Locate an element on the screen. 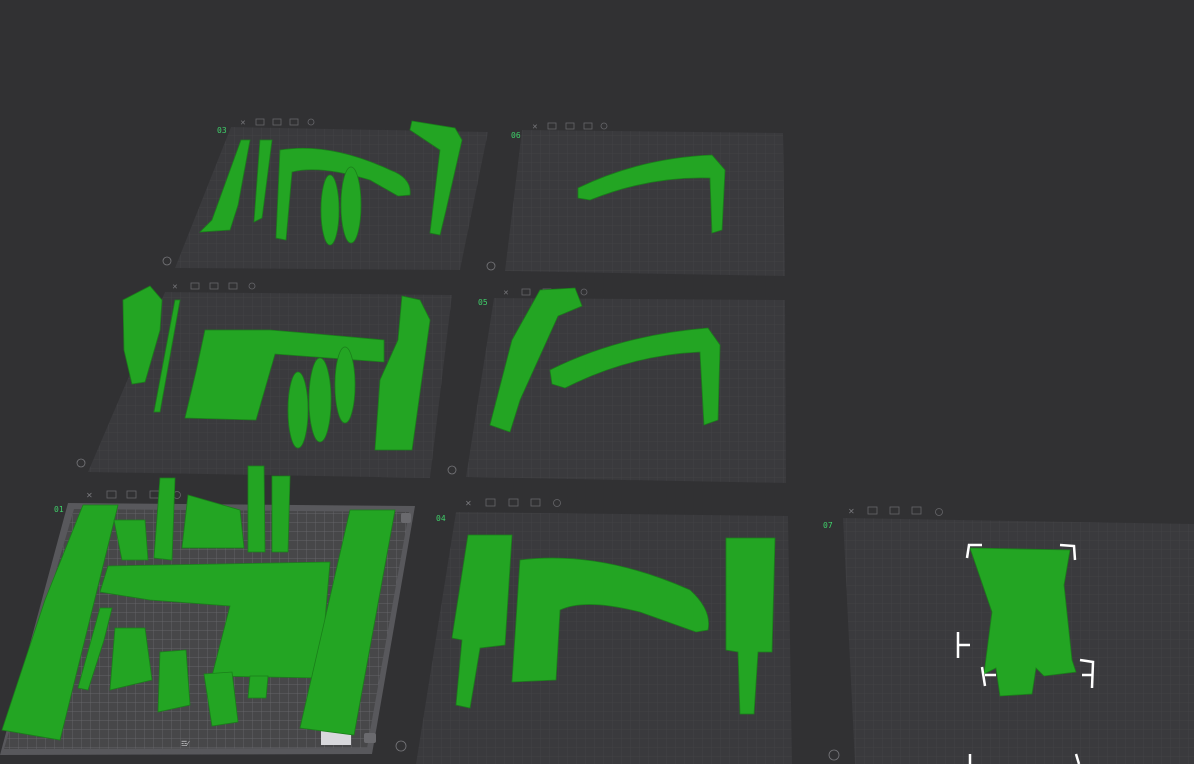  plate-number-label: 07 is located at coordinates (828, 525).